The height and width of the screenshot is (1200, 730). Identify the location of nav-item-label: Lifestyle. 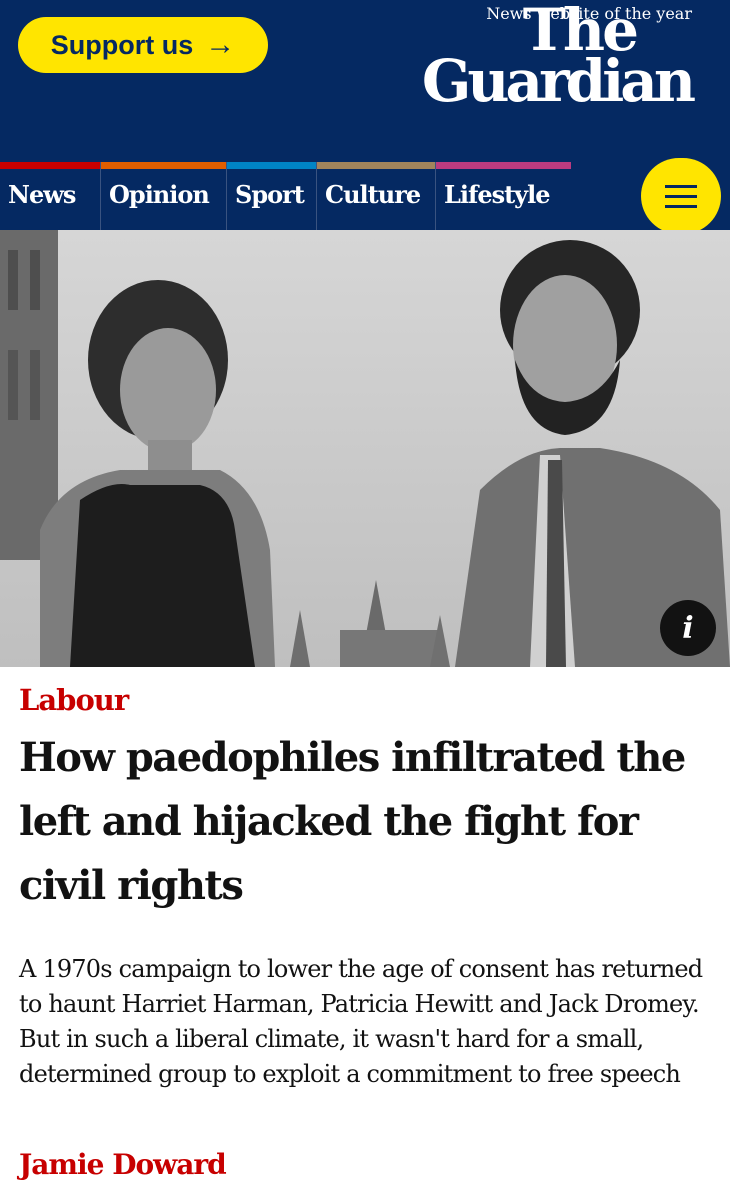
(497, 194).